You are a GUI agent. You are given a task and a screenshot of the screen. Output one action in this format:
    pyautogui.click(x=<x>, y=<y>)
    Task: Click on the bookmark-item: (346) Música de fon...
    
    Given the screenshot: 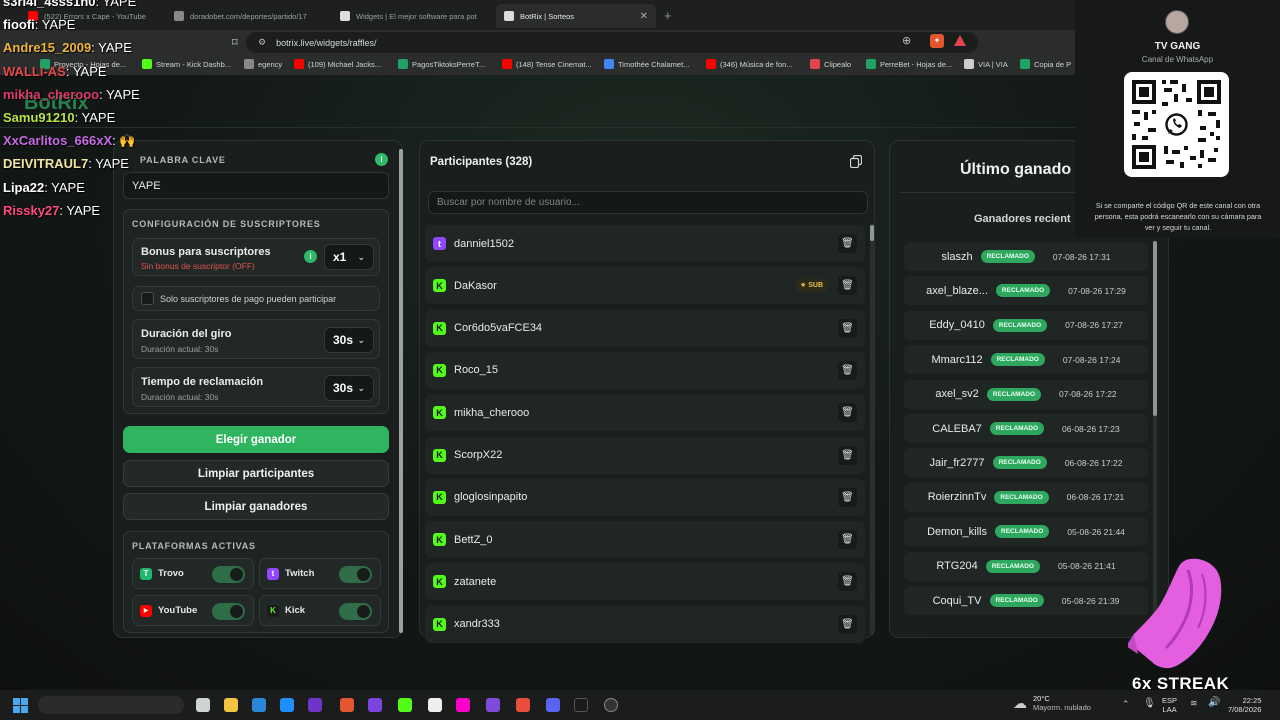 What is the action you would take?
    pyautogui.click(x=749, y=64)
    